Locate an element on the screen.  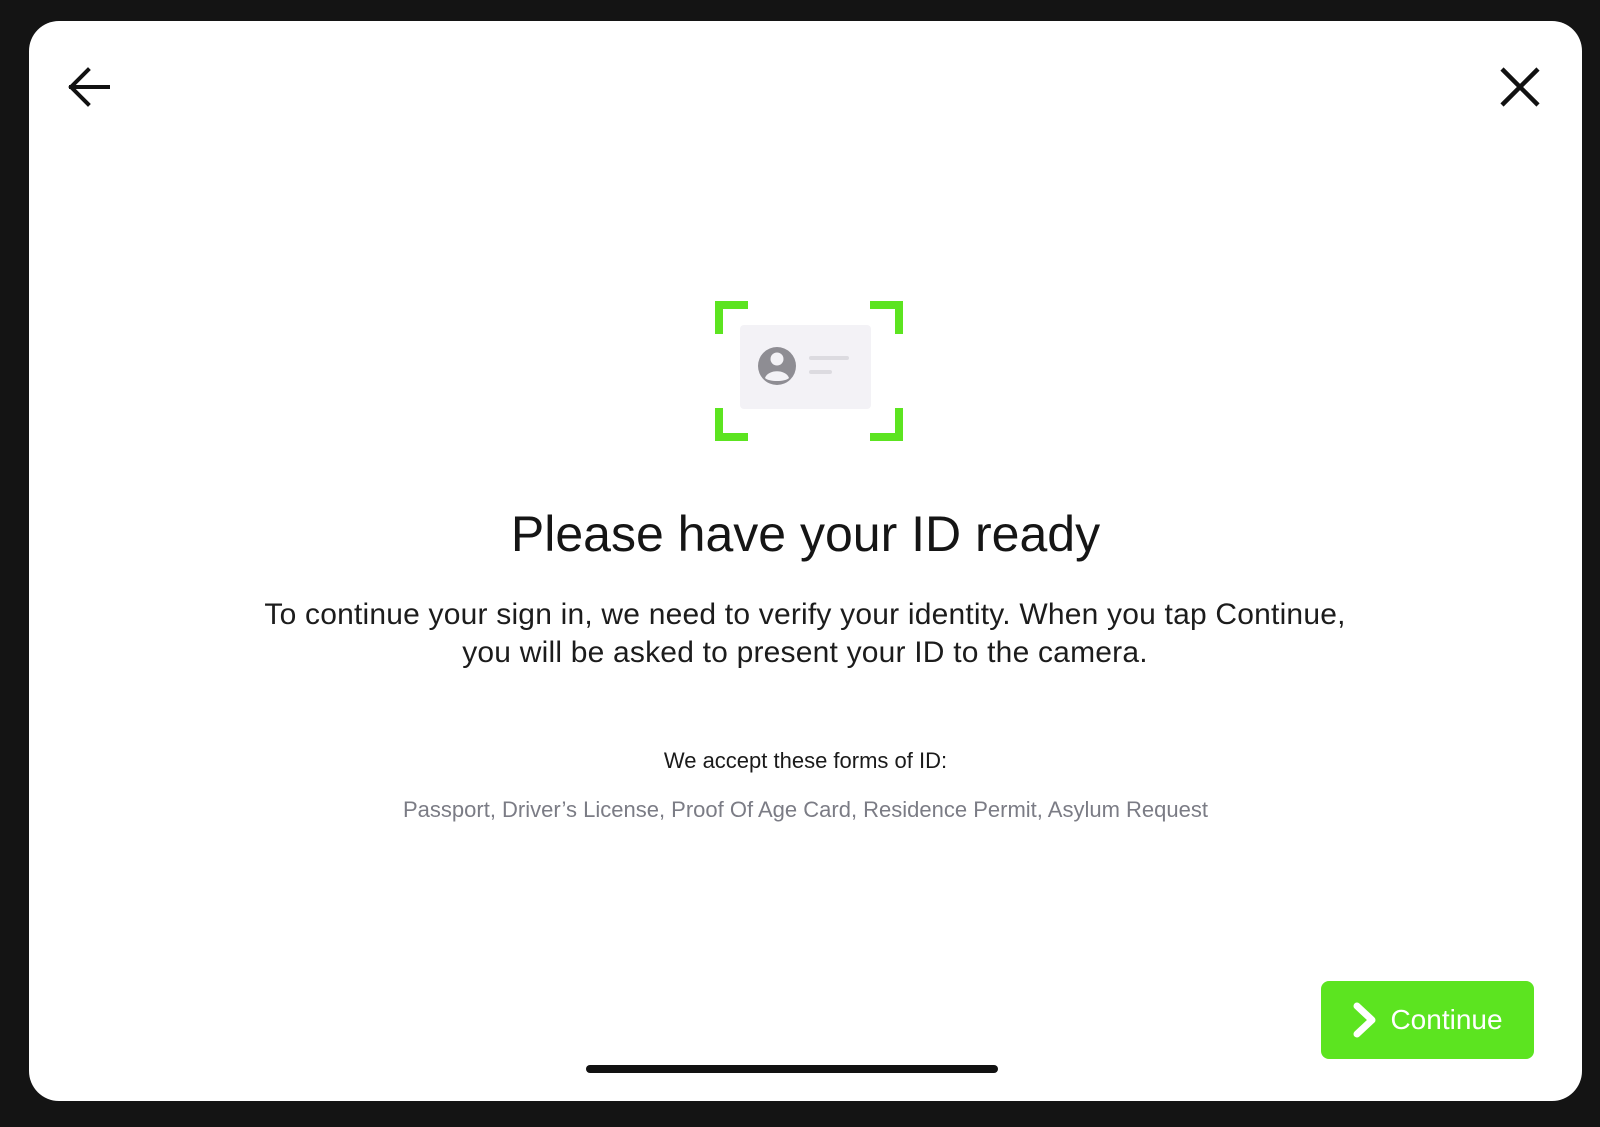
back-button is located at coordinates (89, 87).